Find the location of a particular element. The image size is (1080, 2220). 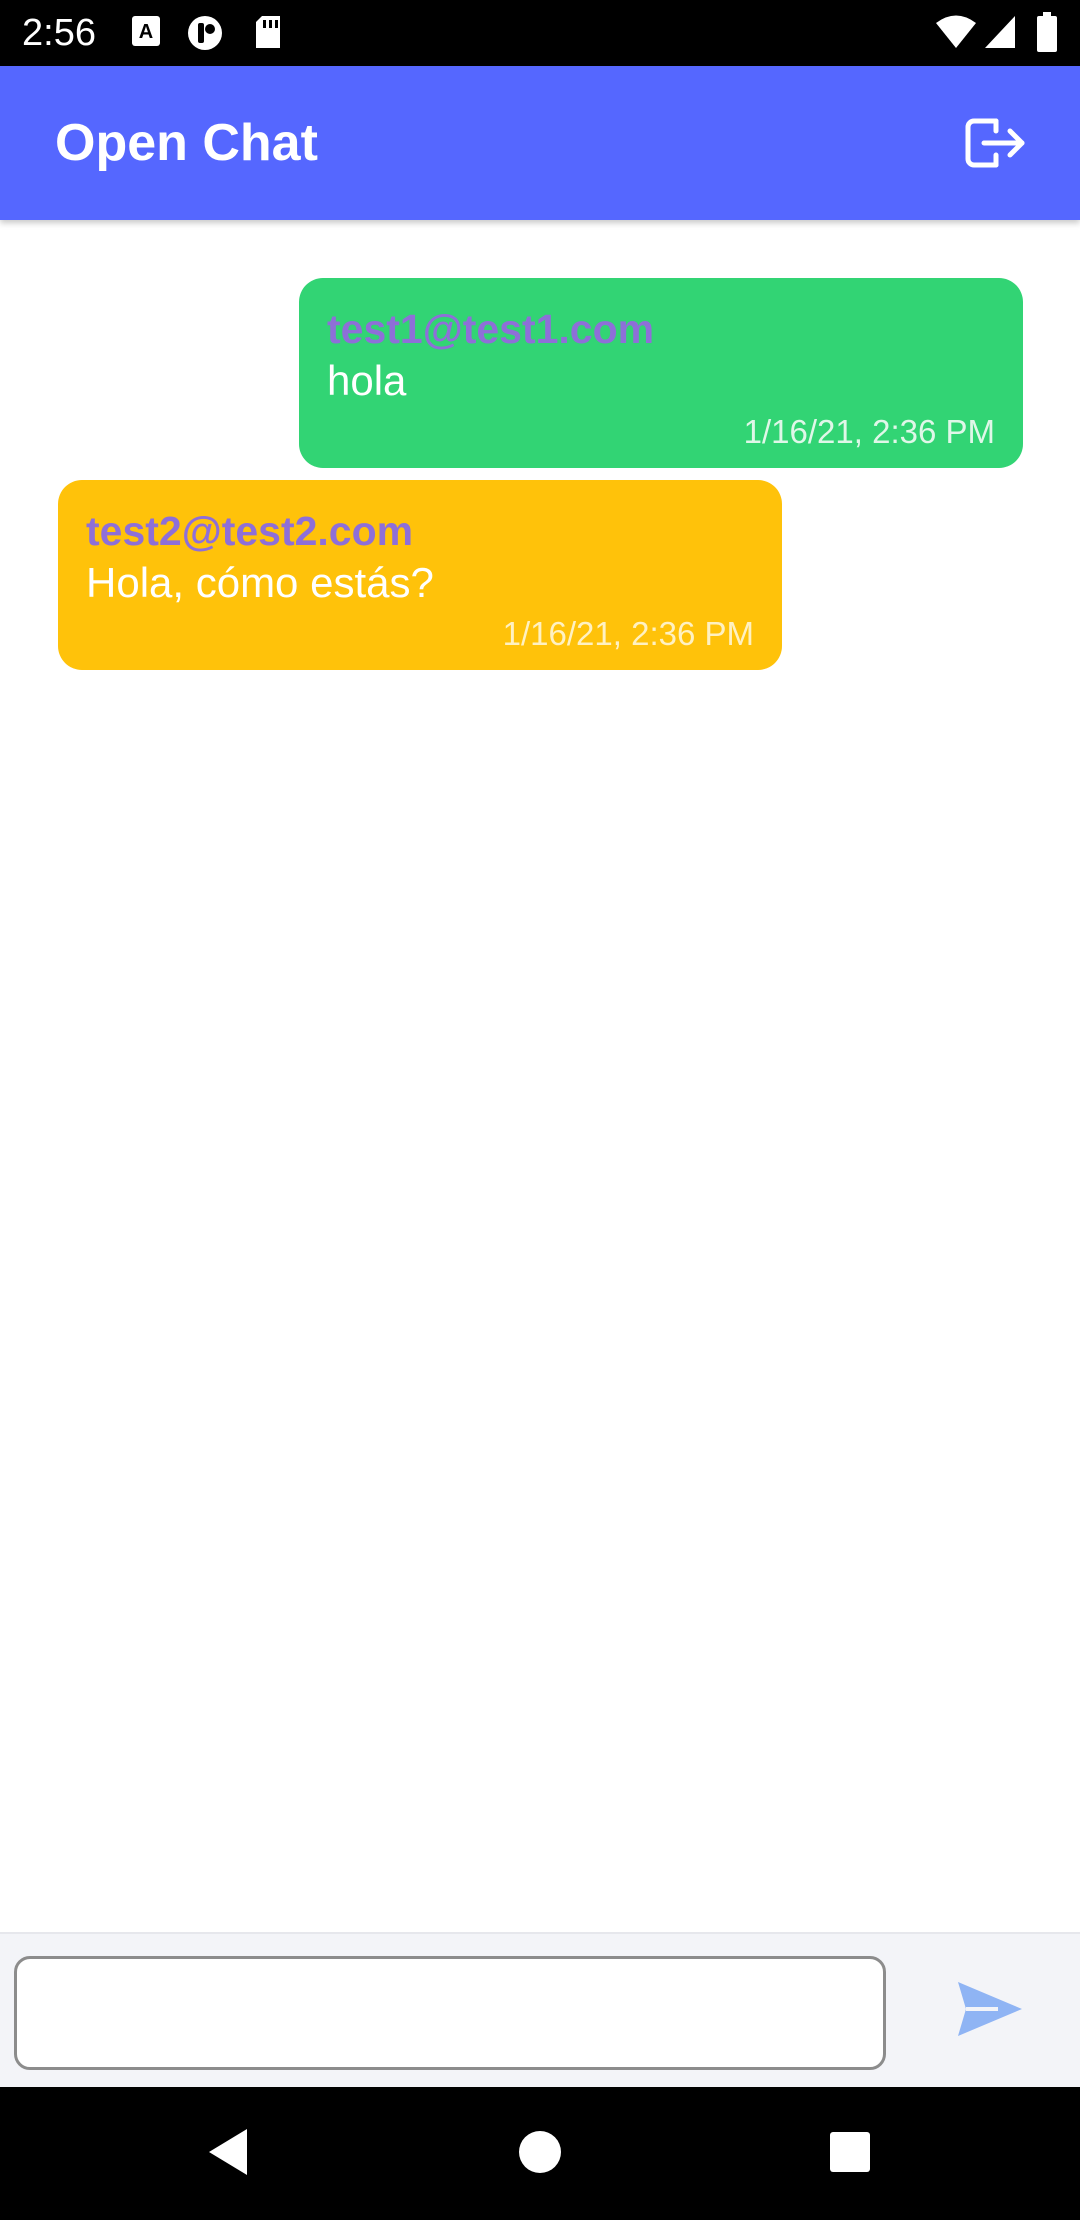

sd-card-icon is located at coordinates (268, 32).